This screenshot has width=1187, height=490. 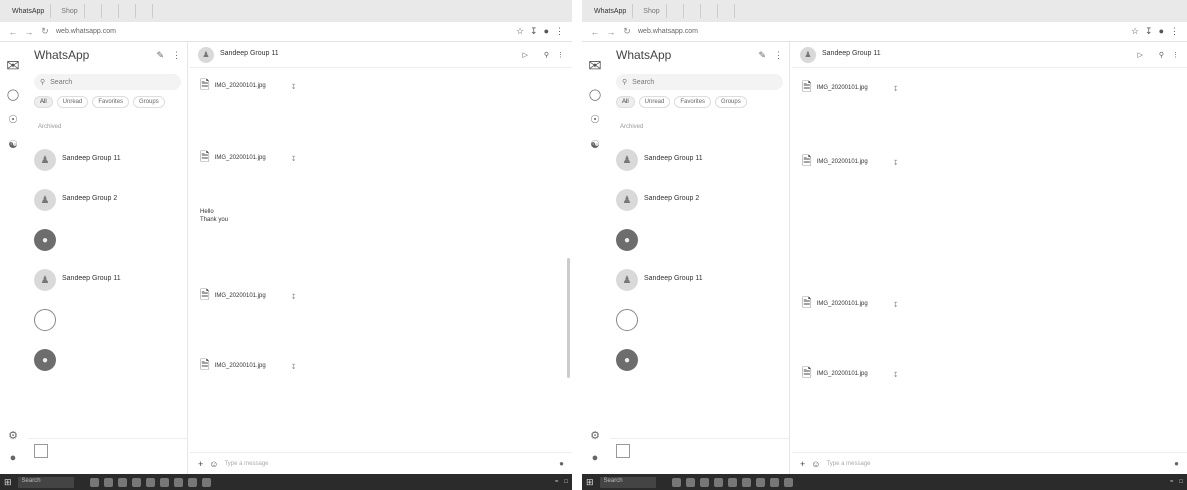 I want to click on channels-icon: ☉, so click(x=13, y=119).